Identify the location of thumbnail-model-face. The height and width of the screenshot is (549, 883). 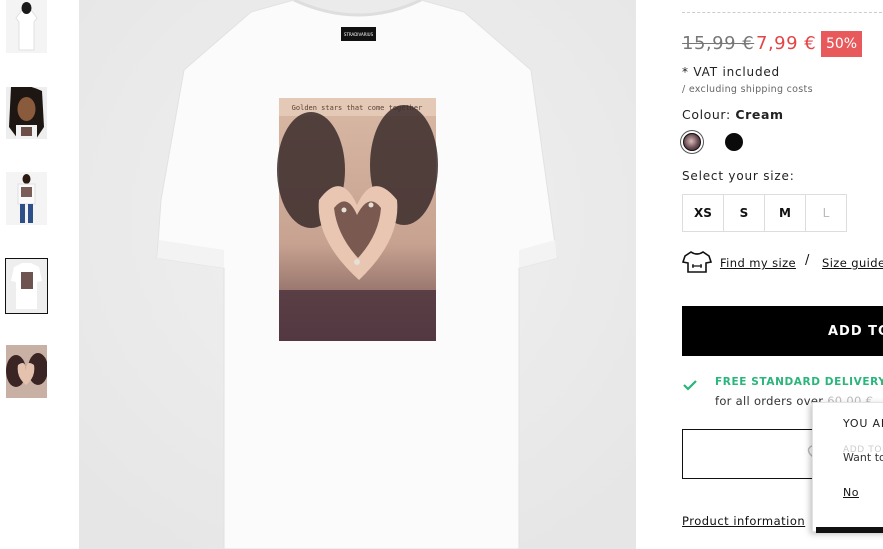
(26, 113).